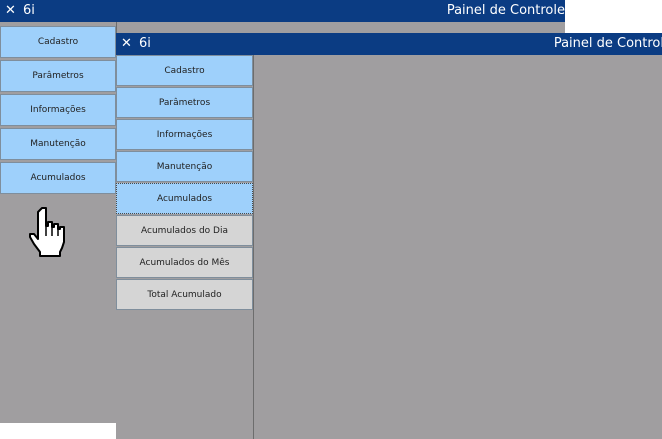 Image resolution: width=662 pixels, height=439 pixels. I want to click on back-menu-informacoes-button: Informações, so click(58, 110).